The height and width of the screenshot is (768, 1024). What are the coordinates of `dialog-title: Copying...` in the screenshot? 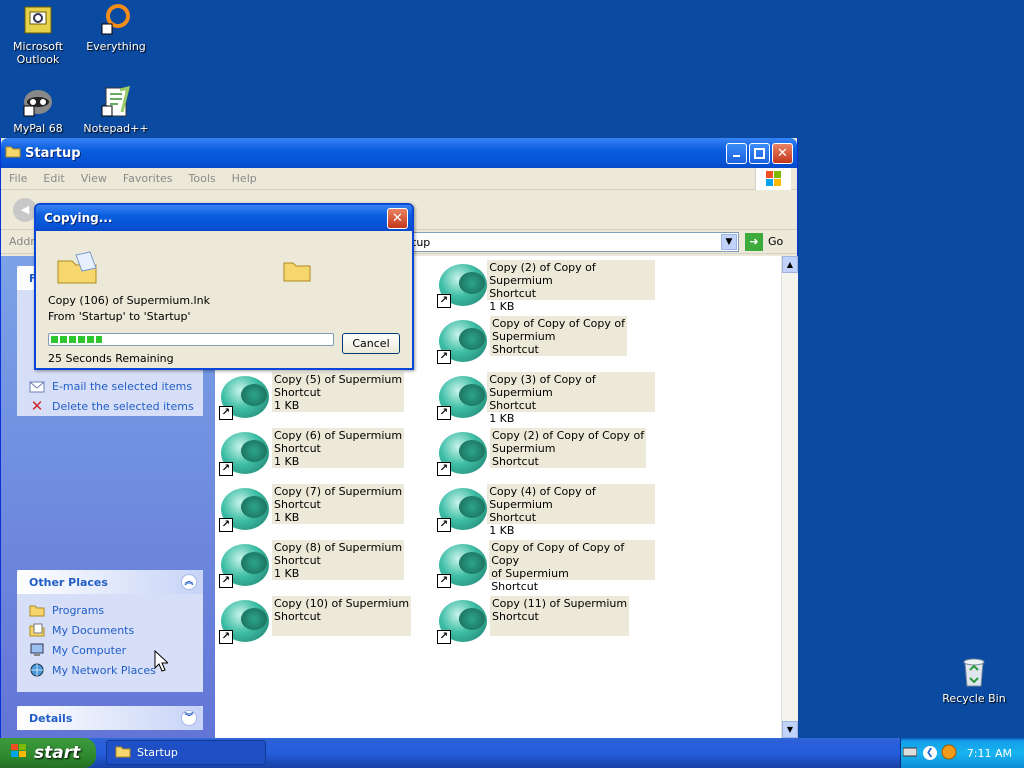 It's located at (78, 218).